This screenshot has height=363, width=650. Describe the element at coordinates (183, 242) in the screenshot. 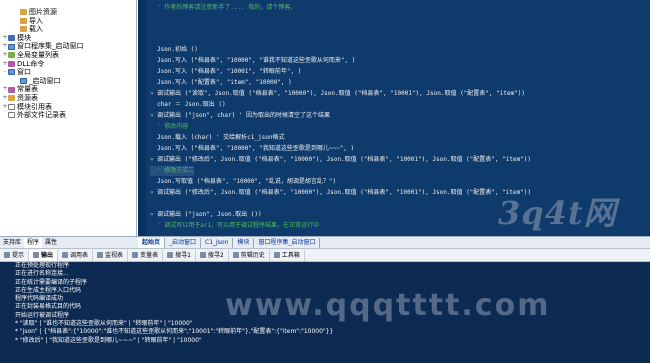

I see `document-tab: _启动窗口` at that location.